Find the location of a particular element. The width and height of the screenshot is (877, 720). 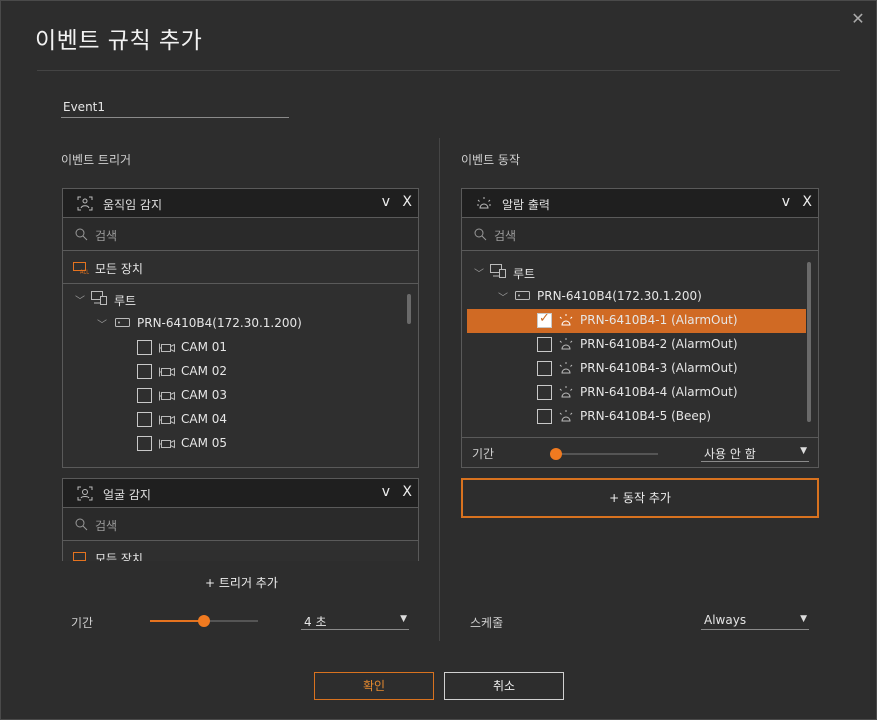

remove-action-button: X is located at coordinates (807, 202).